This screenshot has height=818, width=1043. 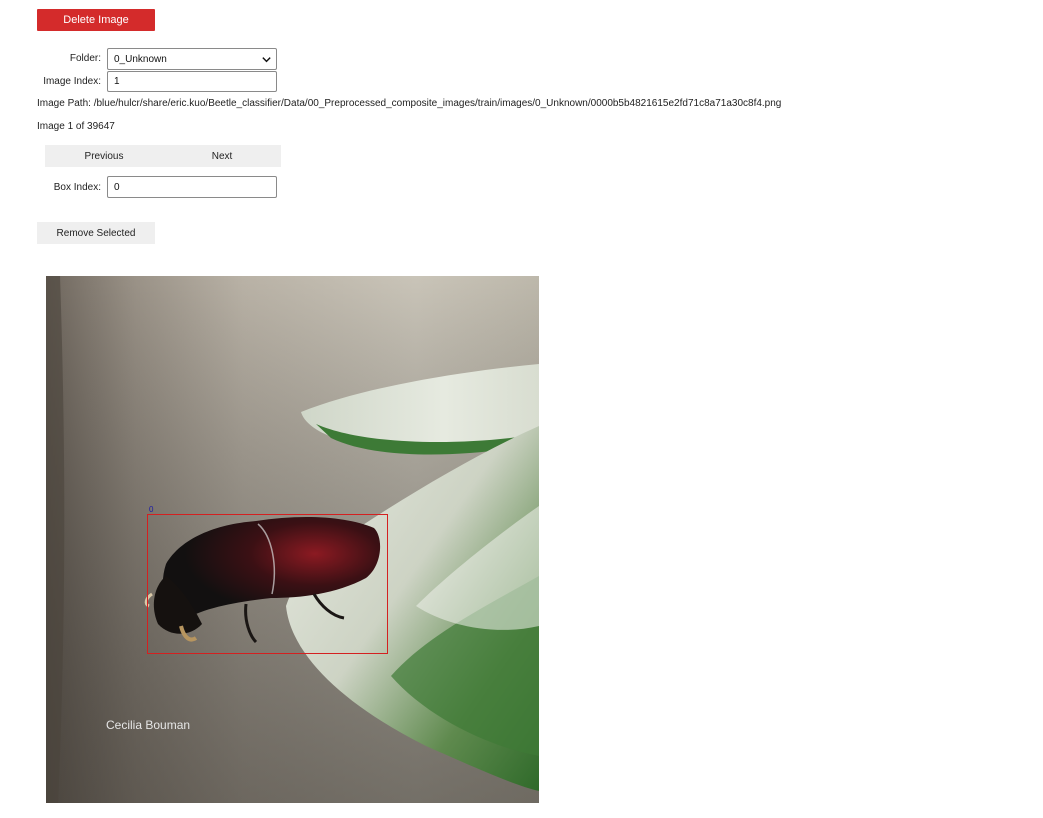 I want to click on photo-watermark: Cecilia Bouman, so click(x=148, y=725).